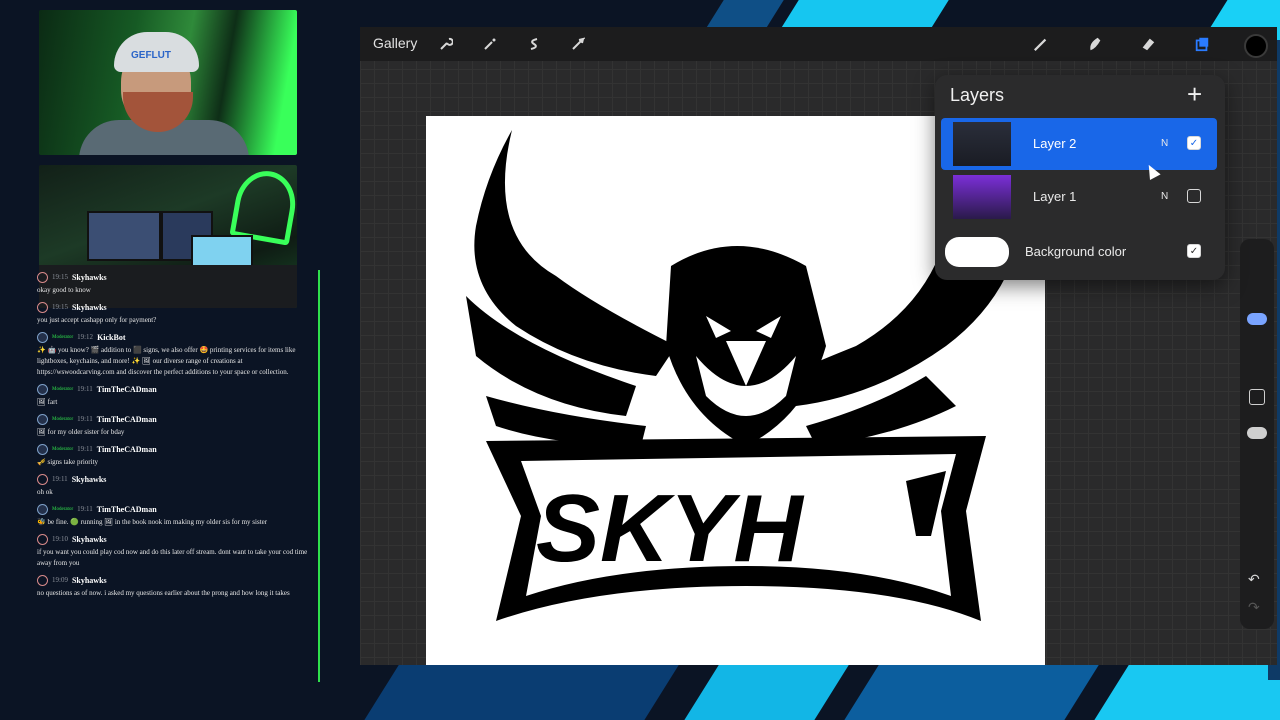 The image size is (1280, 720). I want to click on color-picker-button, so click(1256, 46).